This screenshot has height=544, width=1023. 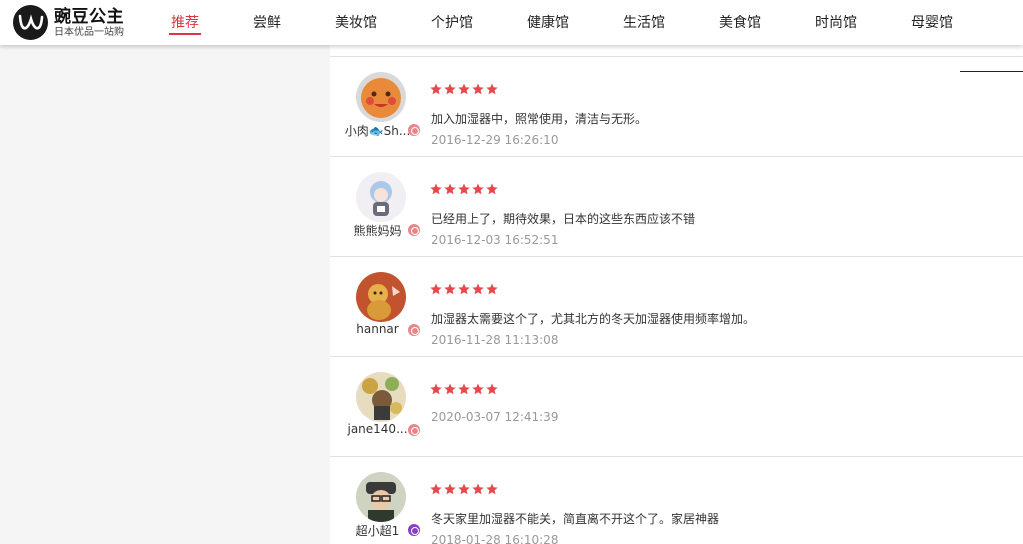 I want to click on nav-tab-food: 美食馆, so click(x=740, y=22).